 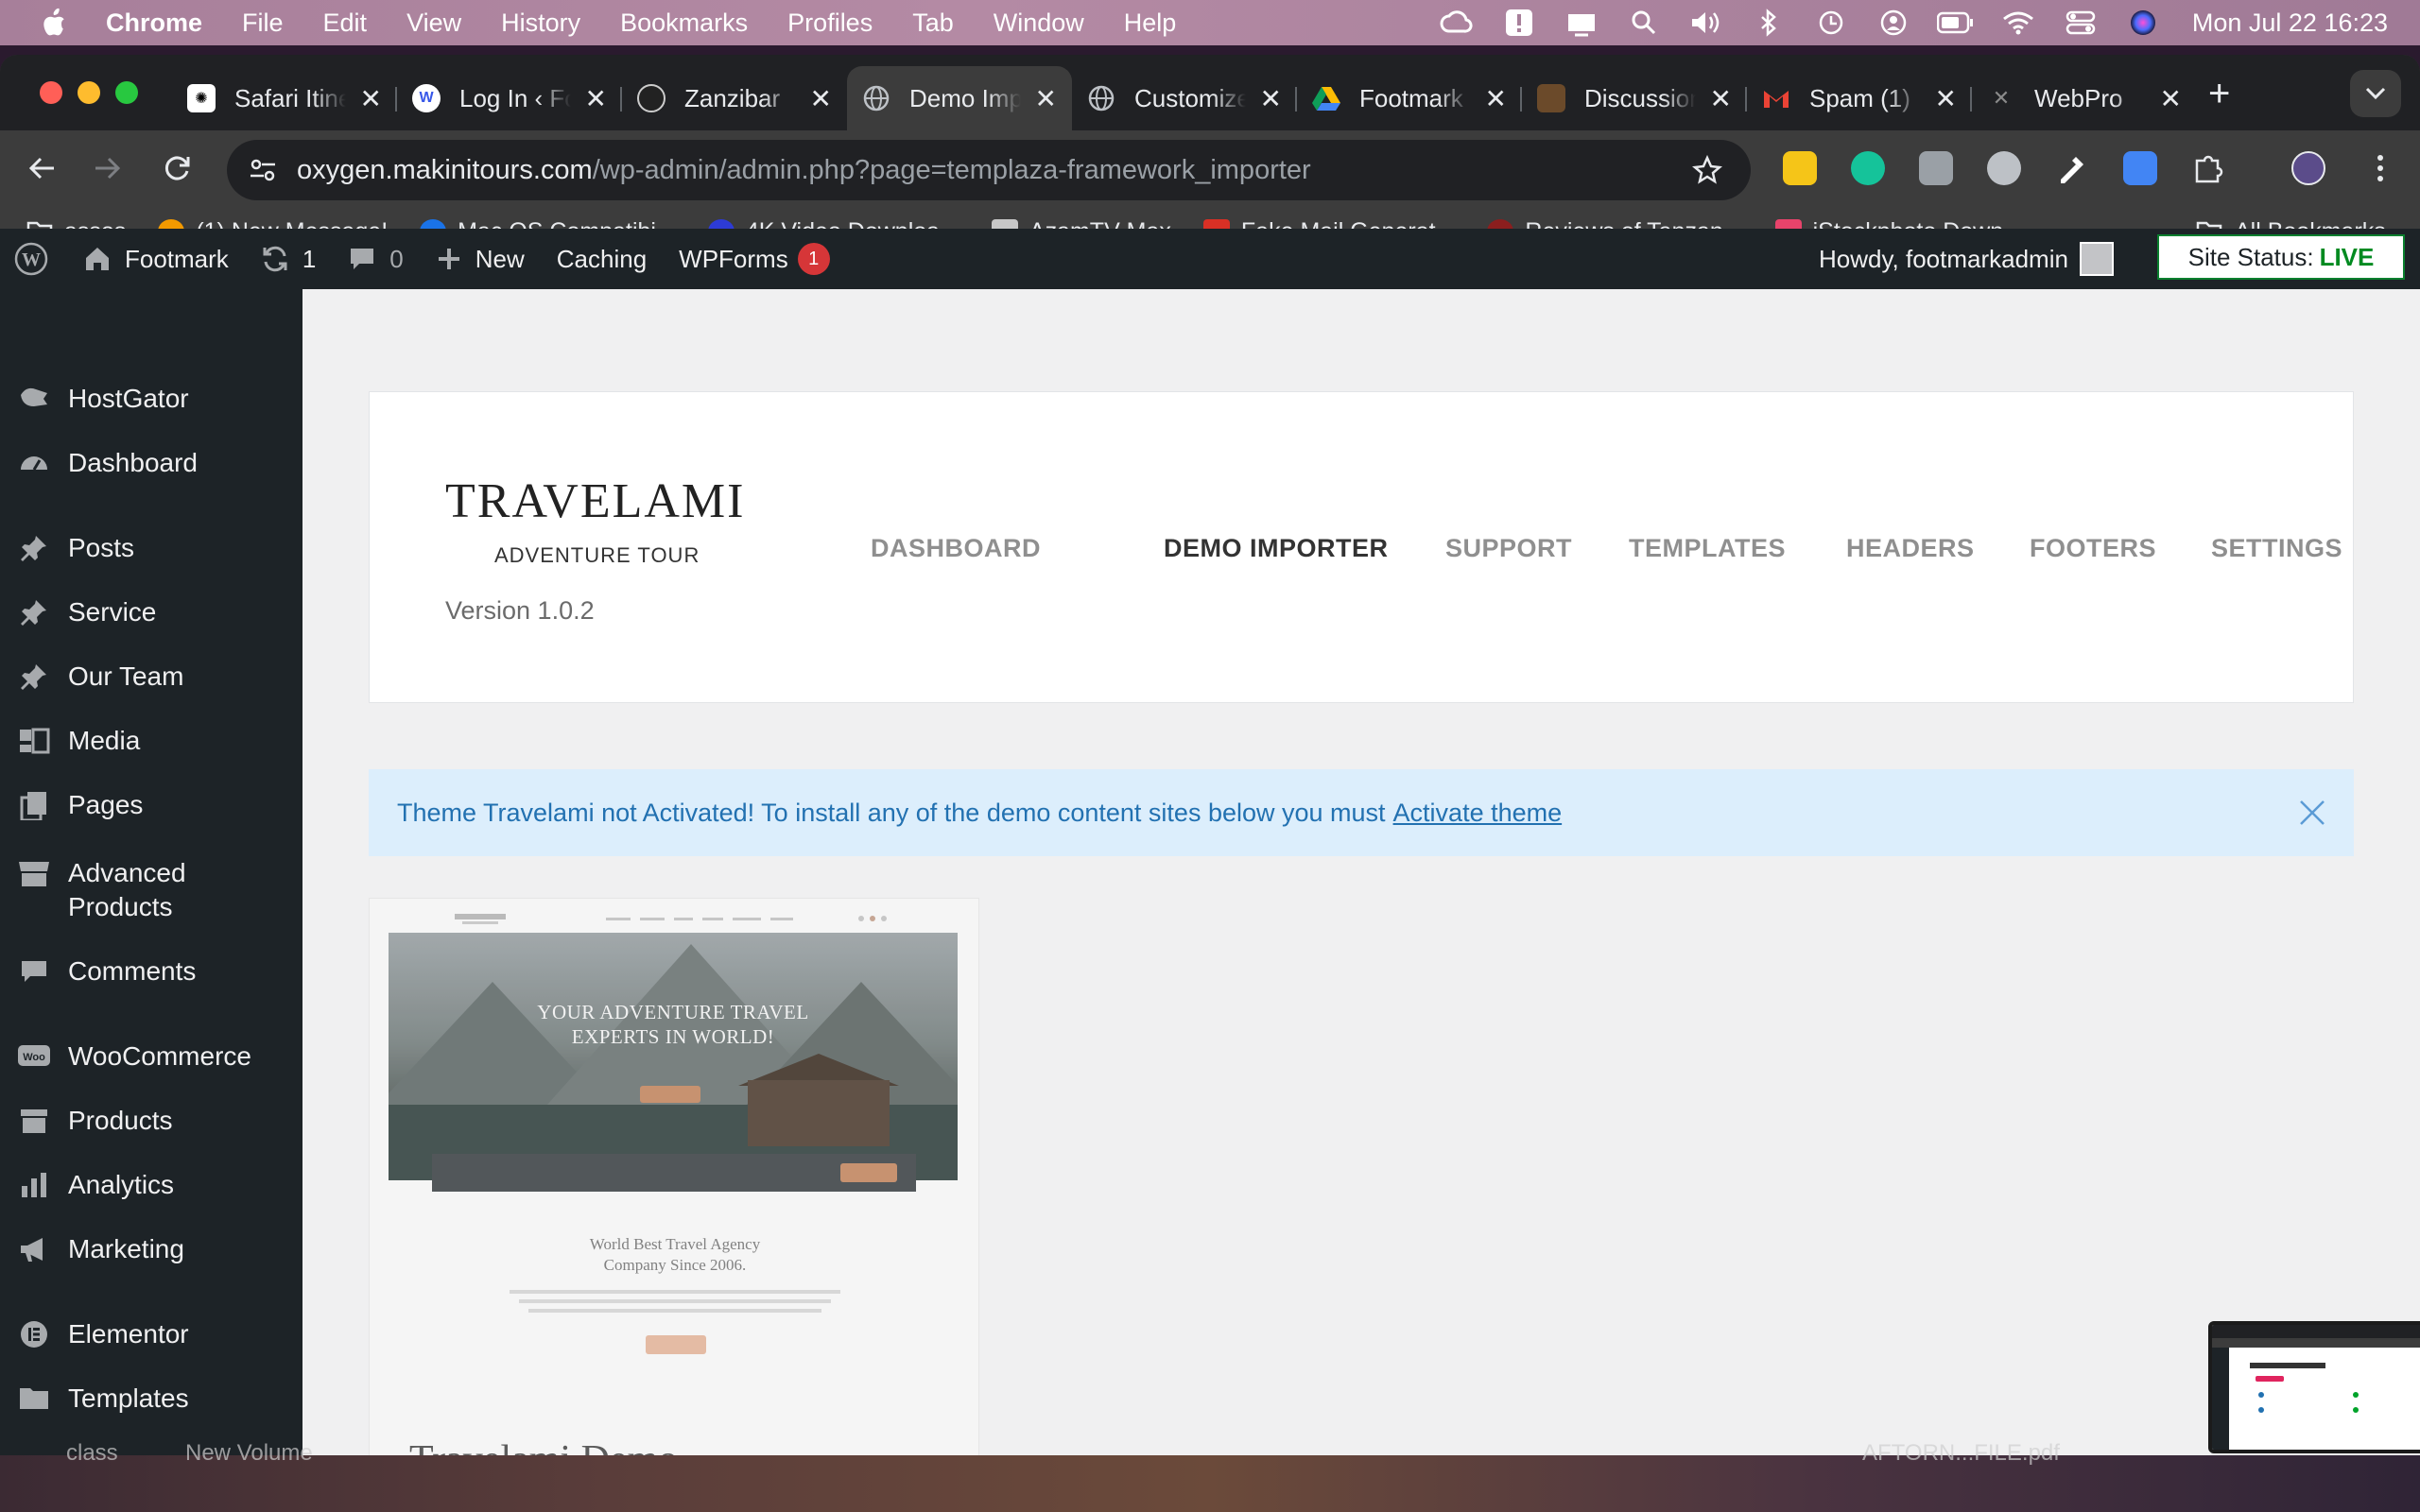 What do you see at coordinates (151, 1249) in the screenshot?
I see `sidebar-item-marketing: Marketing` at bounding box center [151, 1249].